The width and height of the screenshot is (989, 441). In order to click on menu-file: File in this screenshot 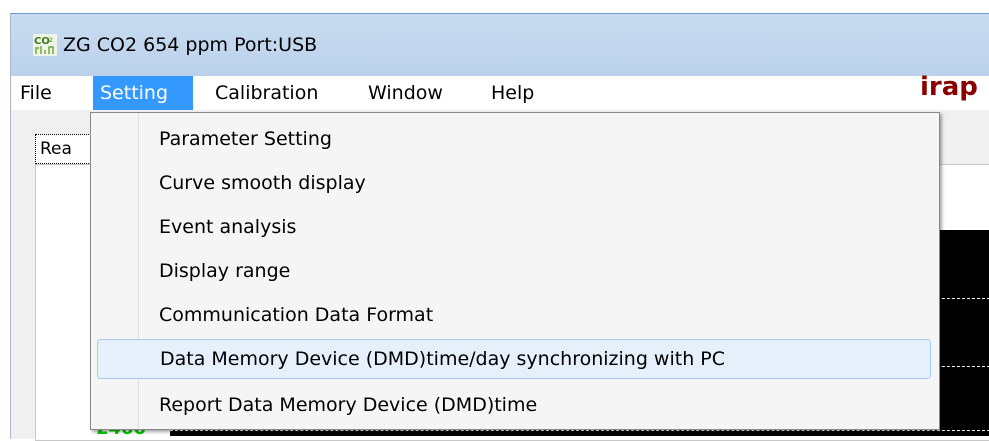, I will do `click(36, 93)`.